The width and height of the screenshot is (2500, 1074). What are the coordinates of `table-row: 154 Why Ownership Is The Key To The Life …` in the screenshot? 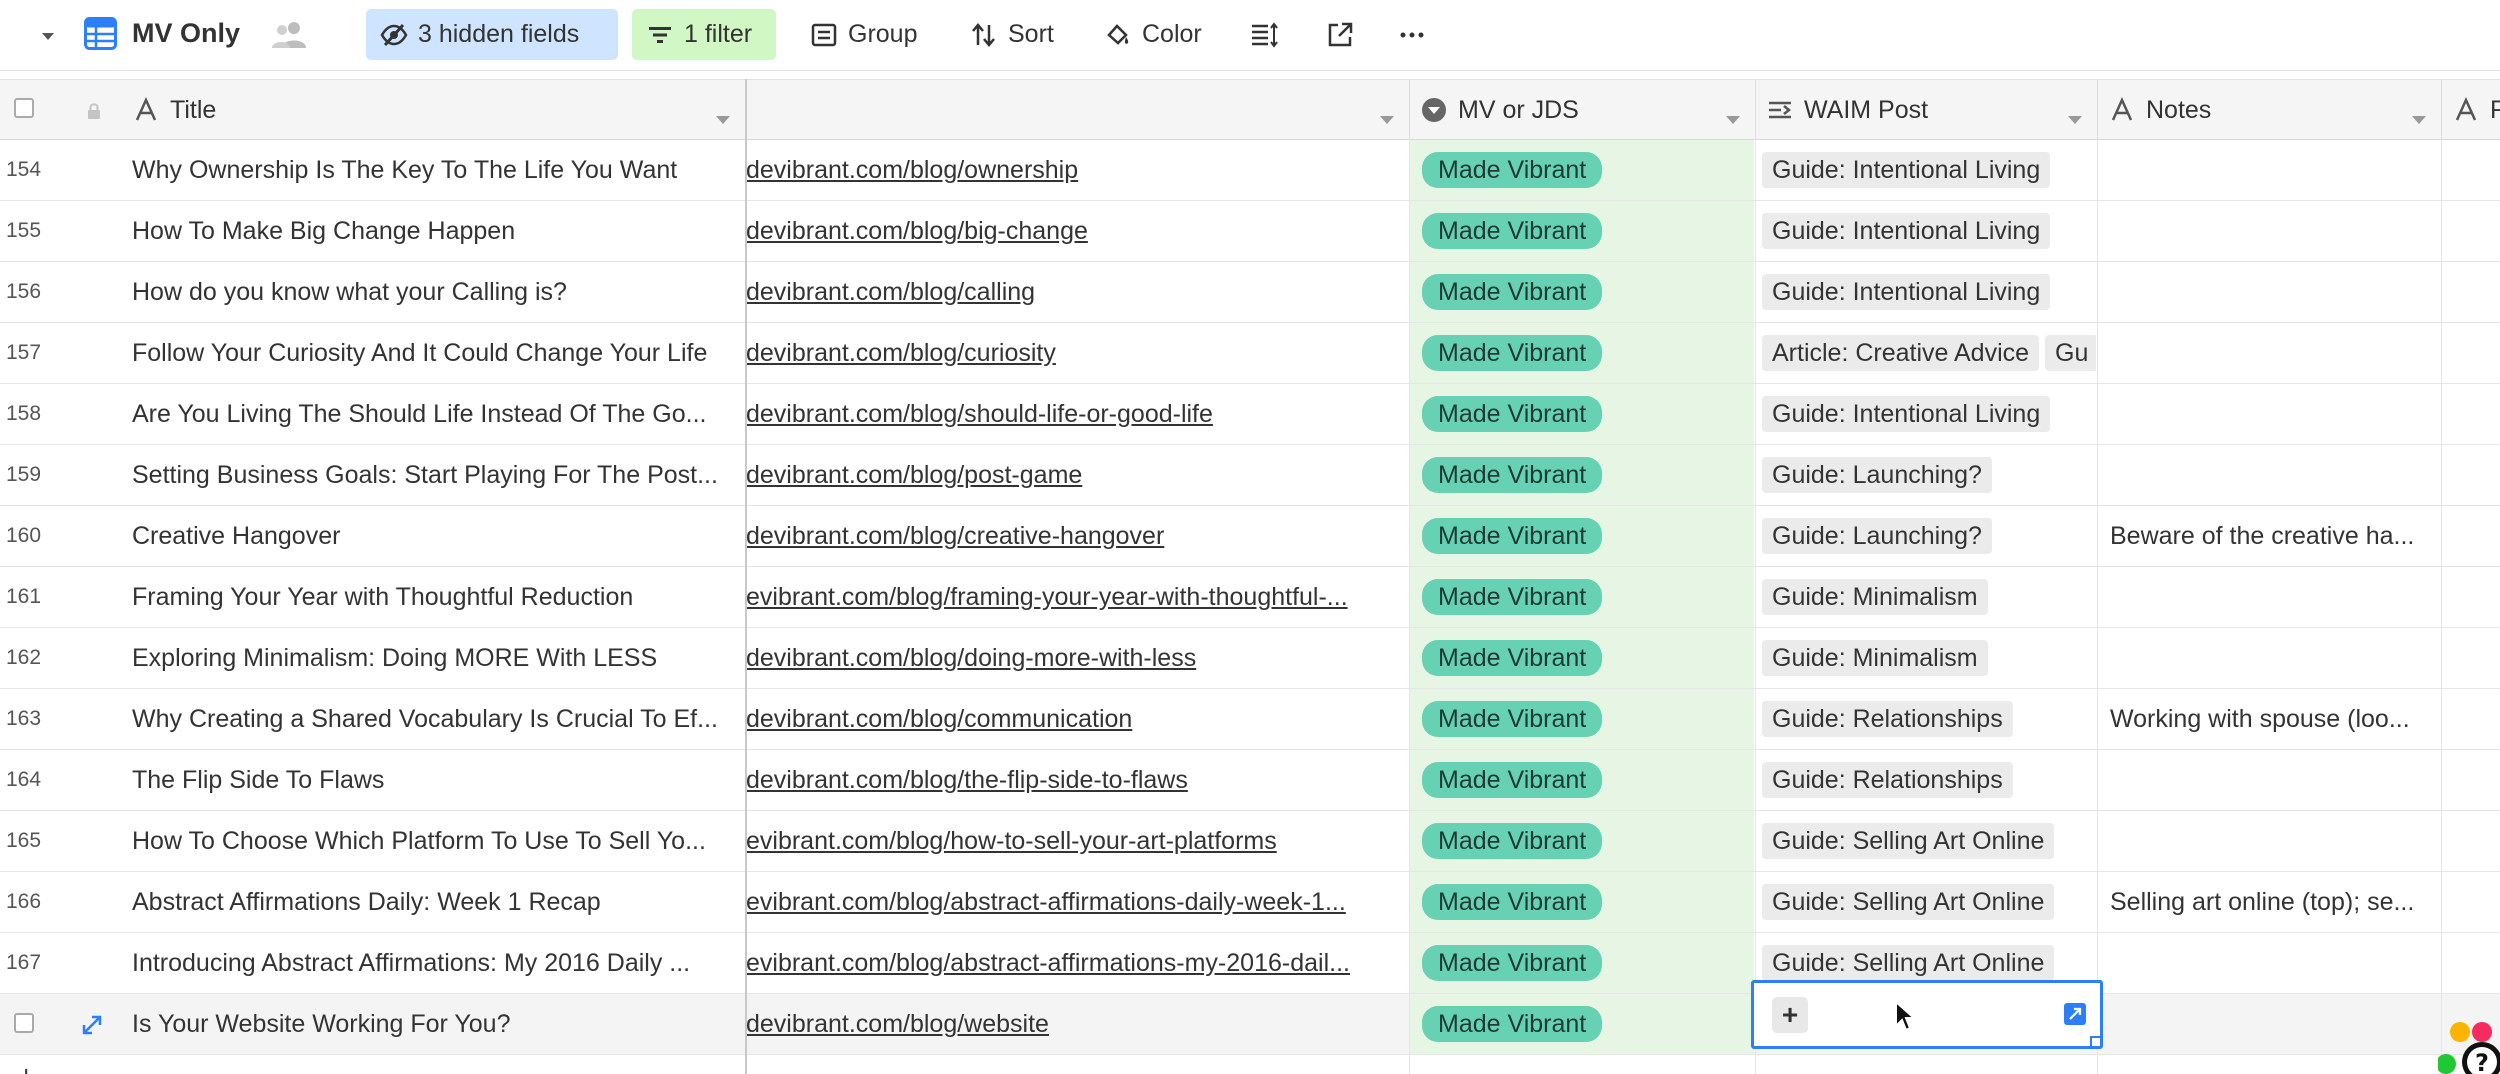 It's located at (1250, 170).